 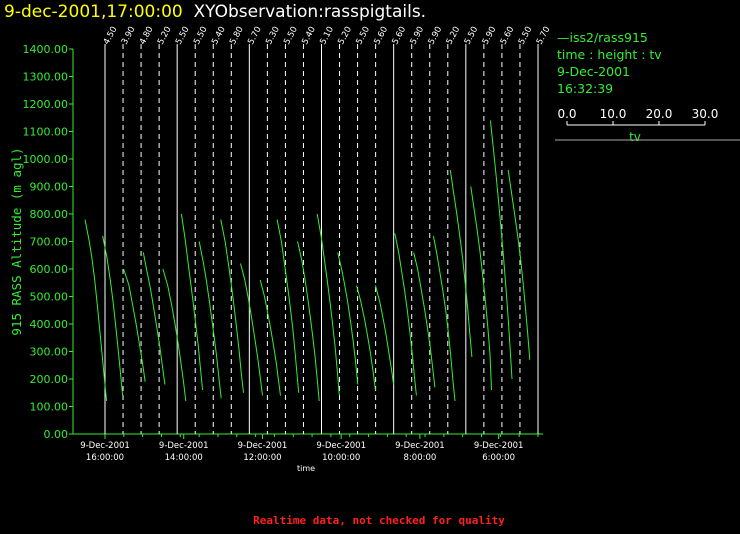 What do you see at coordinates (46, 49) in the screenshot?
I see `y-tick-label: 1400.00` at bounding box center [46, 49].